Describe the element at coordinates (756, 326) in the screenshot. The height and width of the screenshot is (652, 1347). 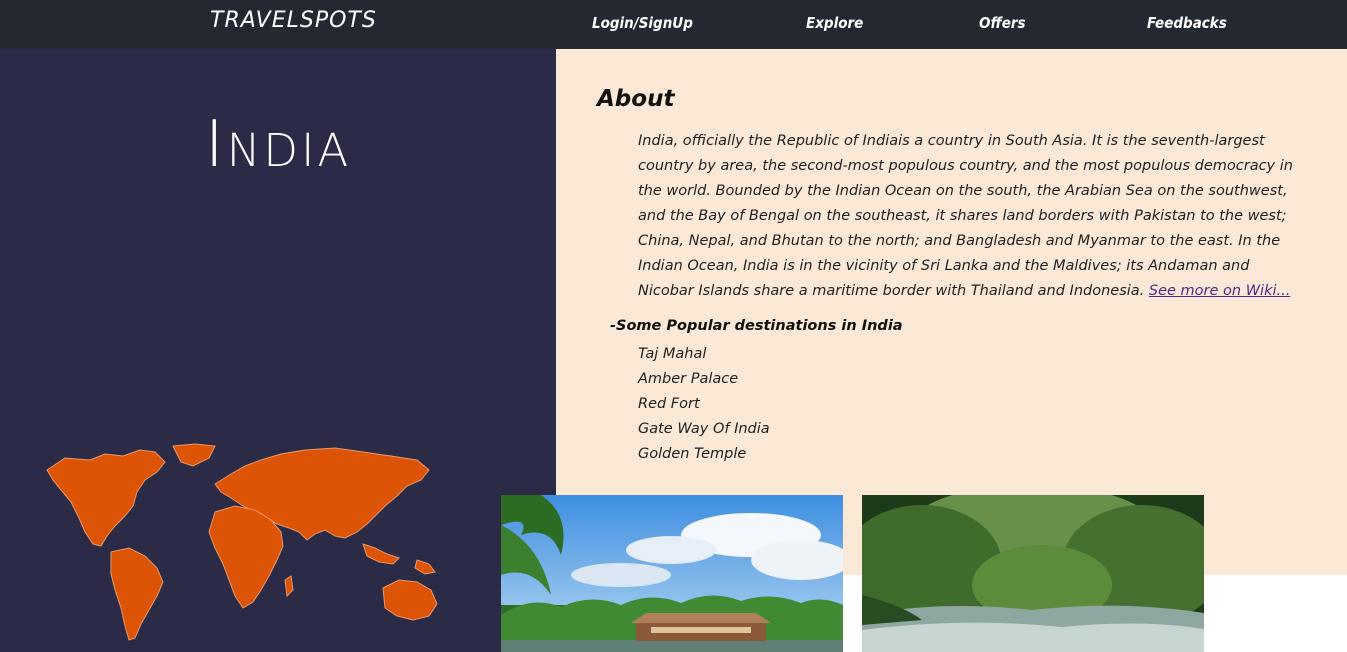
I see `destinations-heading: -Some Popular destinations in India` at that location.